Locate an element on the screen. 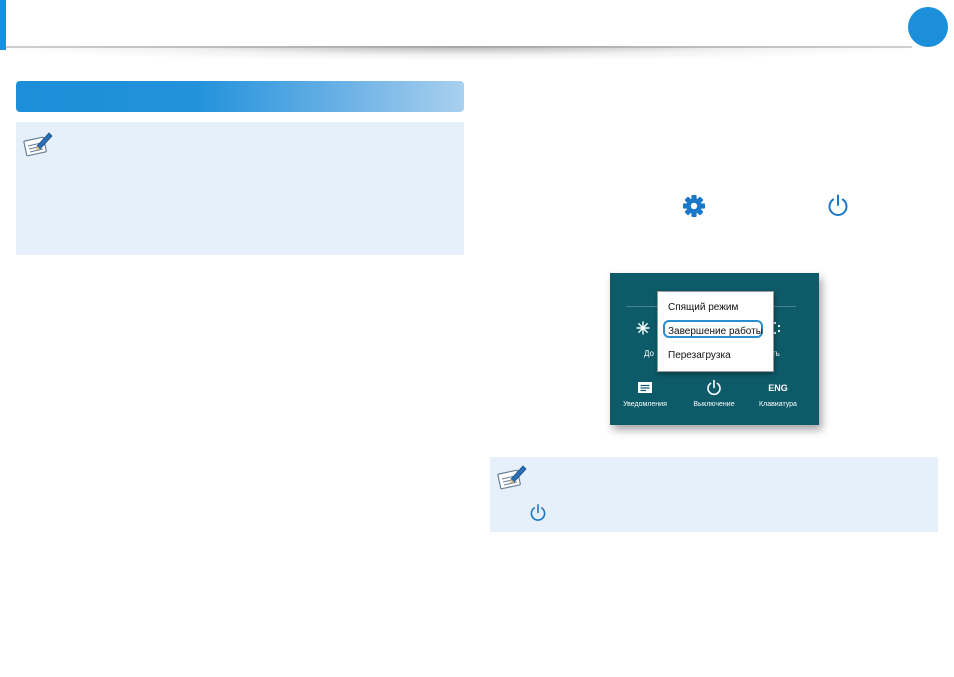 The height and width of the screenshot is (677, 954). menu-item-shutdown: Завершение работы is located at coordinates (715, 331).